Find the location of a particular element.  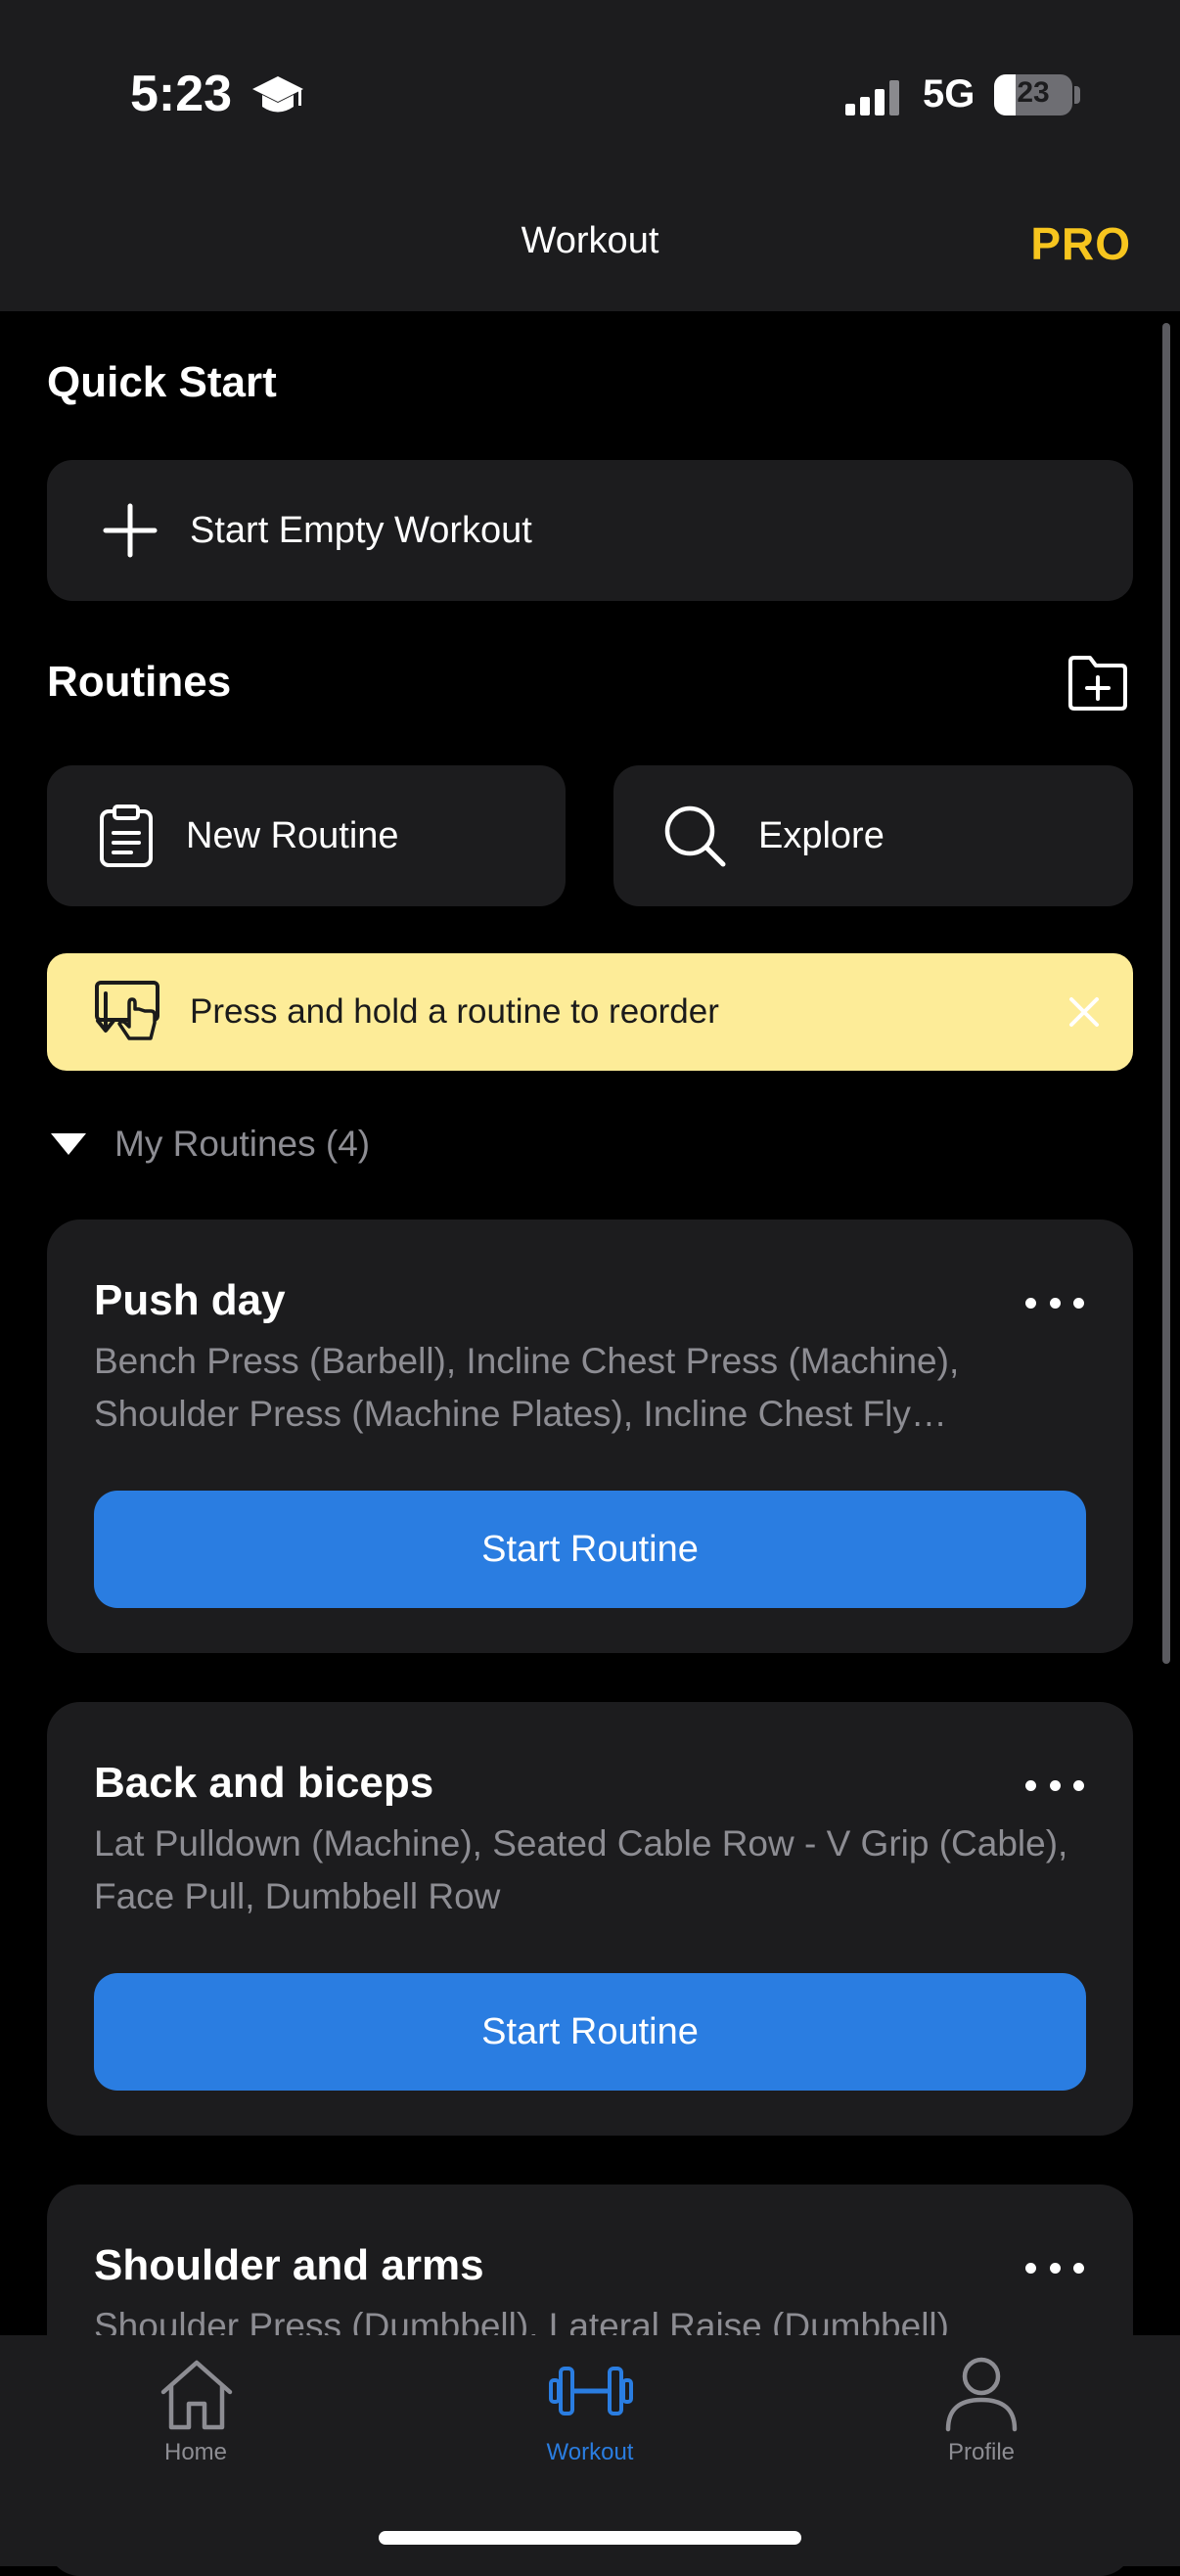

quick-start-title: Quick Start is located at coordinates (162, 382).